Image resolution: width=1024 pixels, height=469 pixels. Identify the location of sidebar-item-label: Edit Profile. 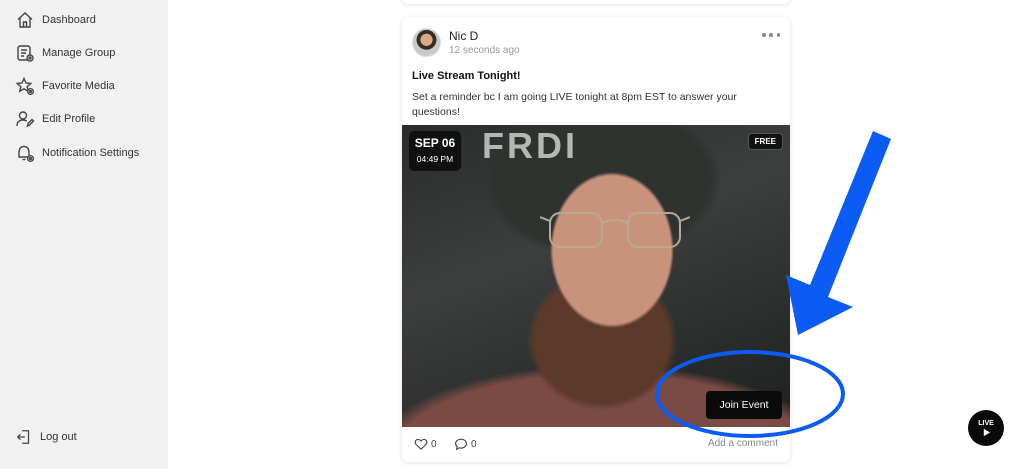
(69, 119).